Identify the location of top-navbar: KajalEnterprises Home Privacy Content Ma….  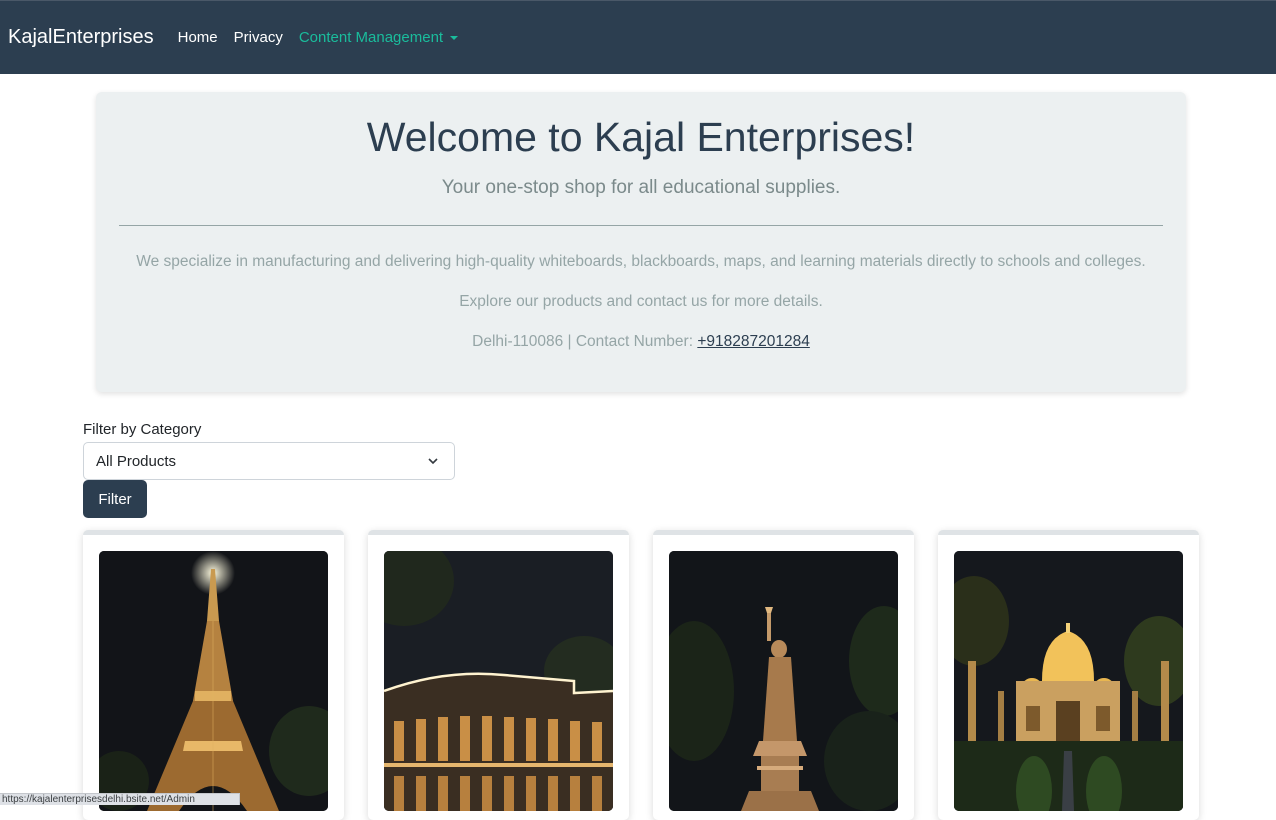
(638, 37).